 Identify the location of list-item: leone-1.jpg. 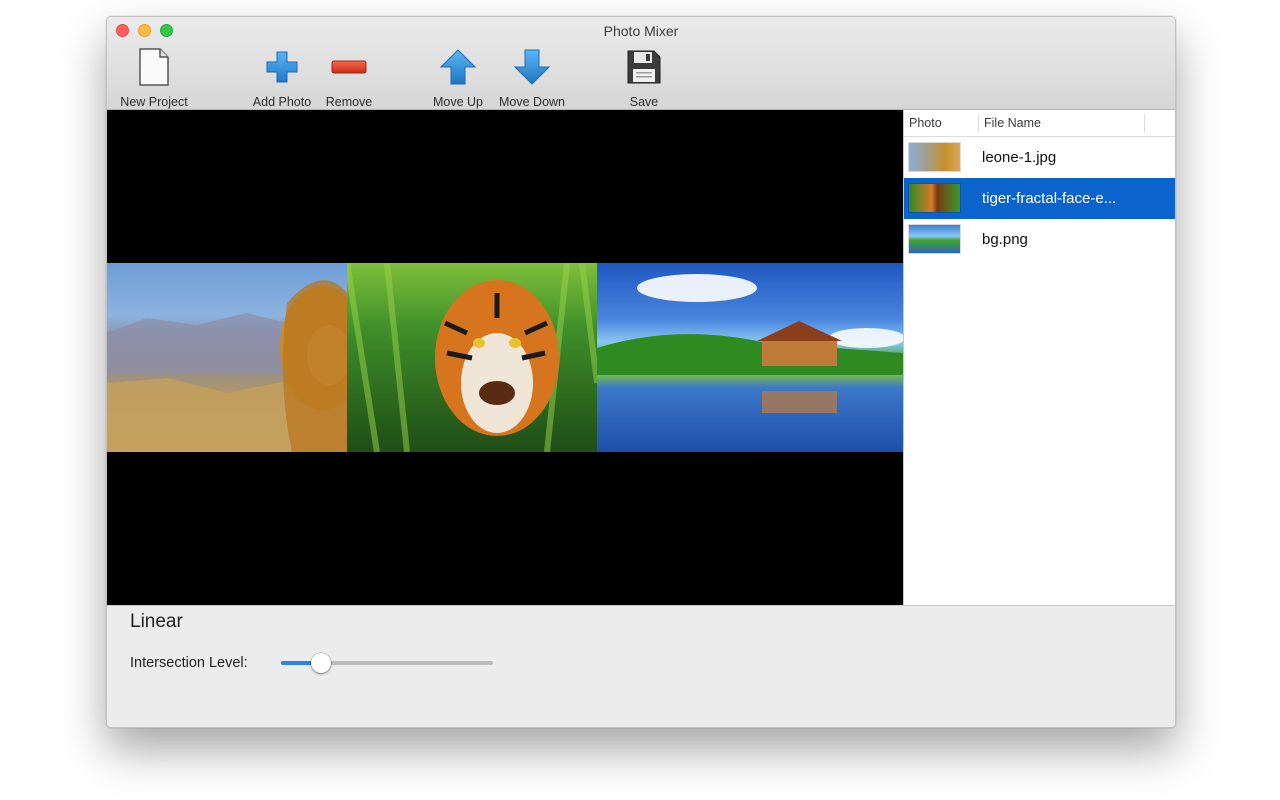
(1039, 157).